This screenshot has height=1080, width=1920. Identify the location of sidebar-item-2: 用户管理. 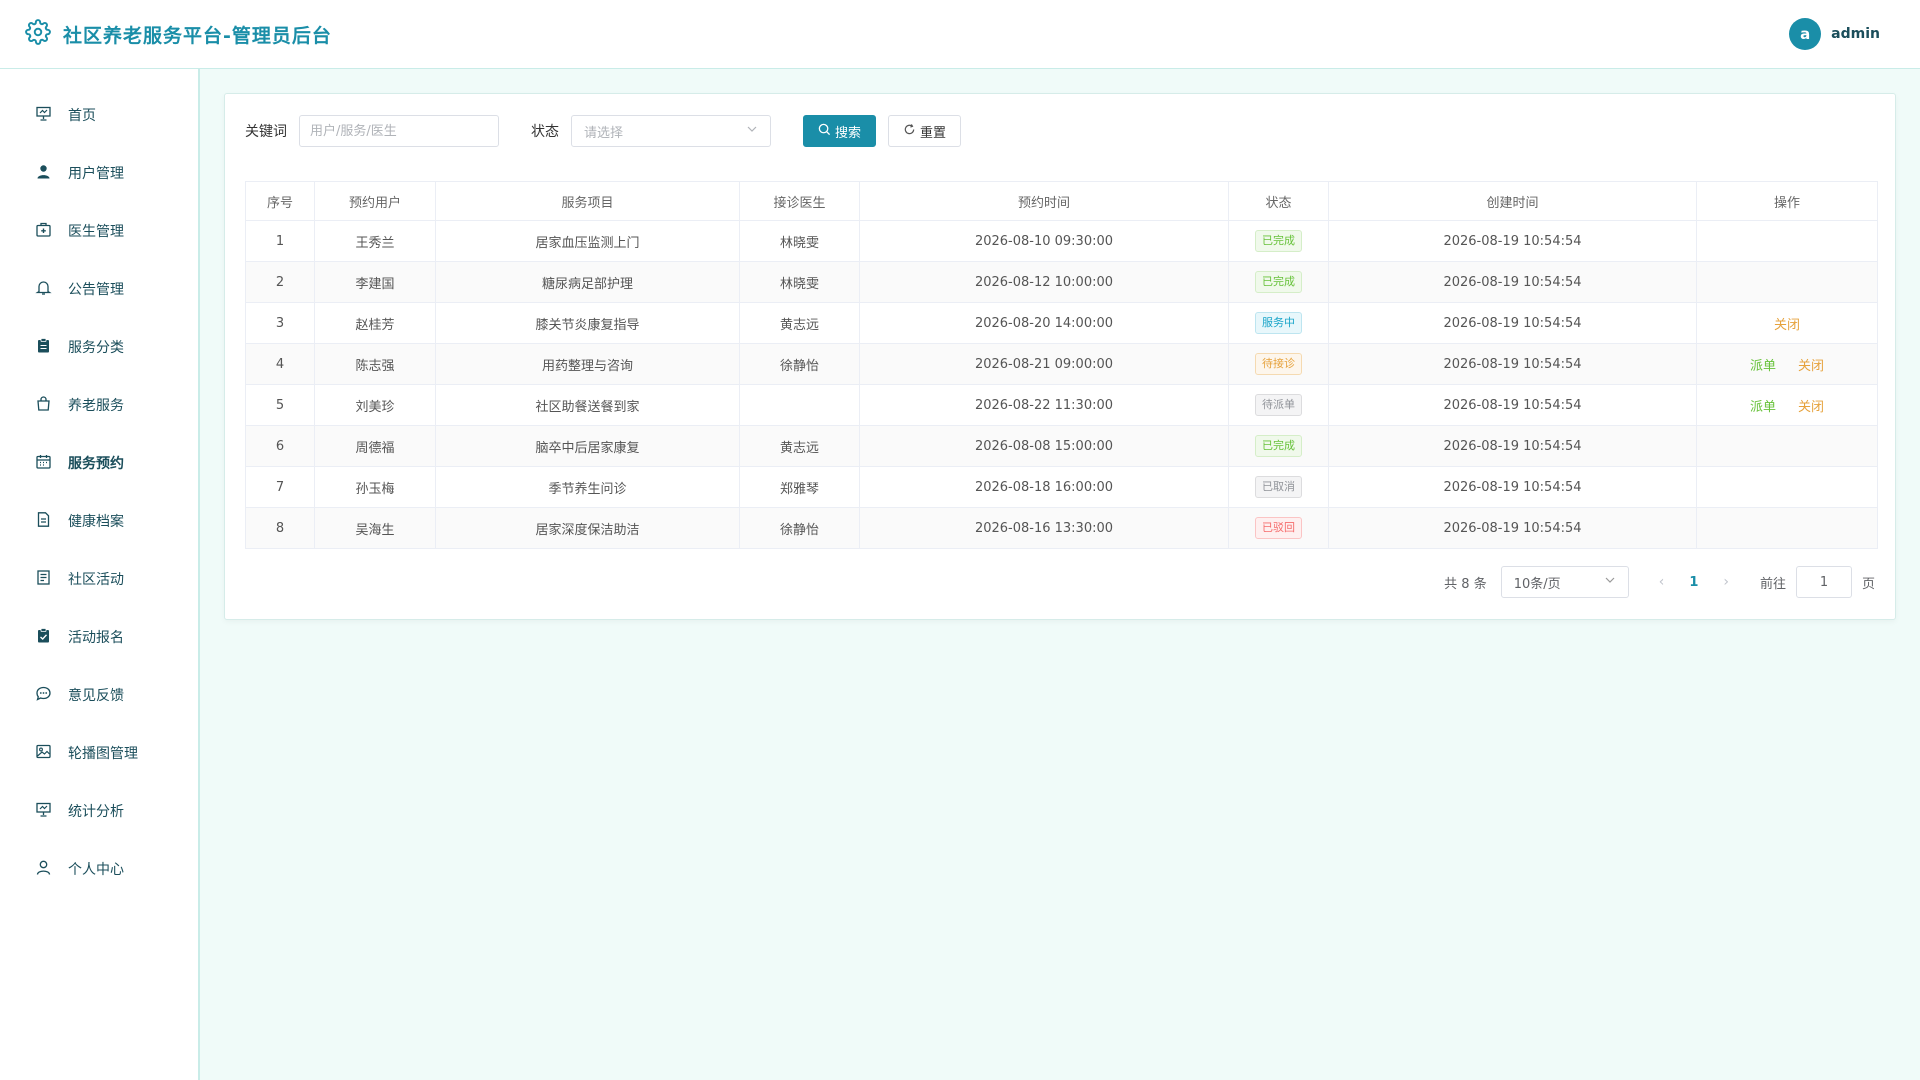
(99, 173).